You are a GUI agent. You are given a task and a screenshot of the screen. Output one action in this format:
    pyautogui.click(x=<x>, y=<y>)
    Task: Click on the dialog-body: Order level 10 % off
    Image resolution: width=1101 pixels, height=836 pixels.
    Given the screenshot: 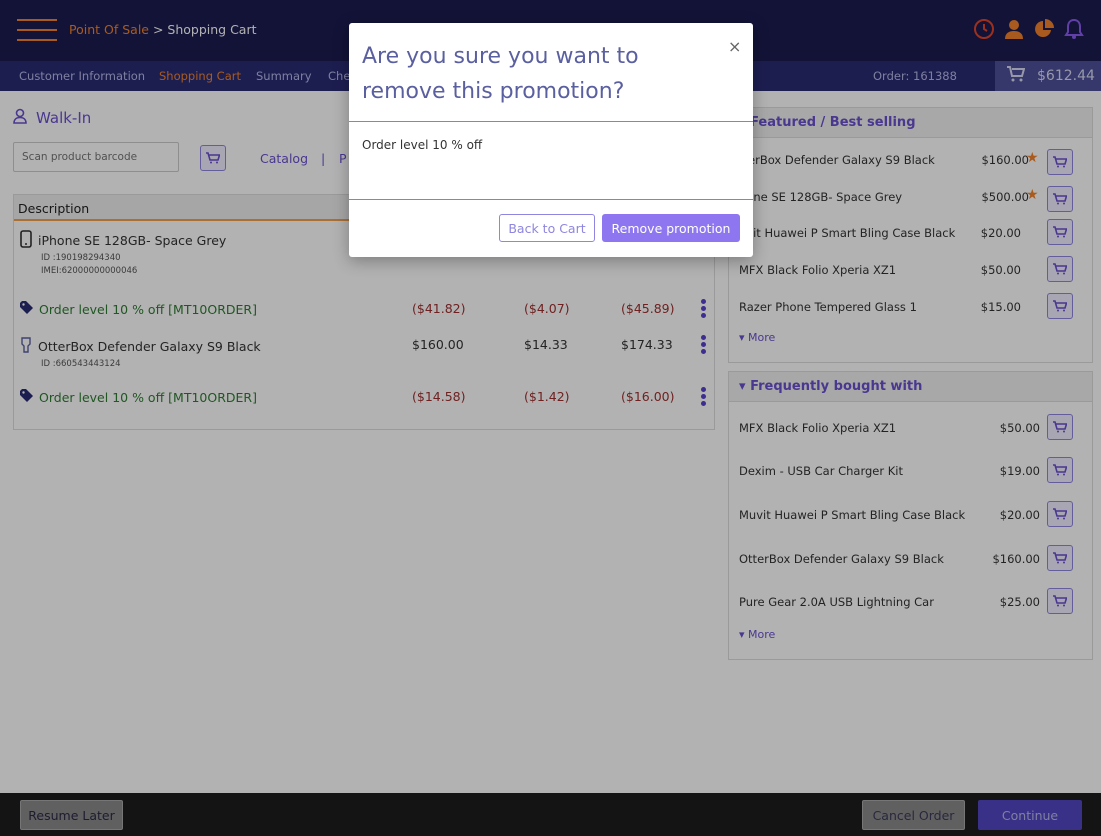 What is the action you would take?
    pyautogui.click(x=422, y=145)
    